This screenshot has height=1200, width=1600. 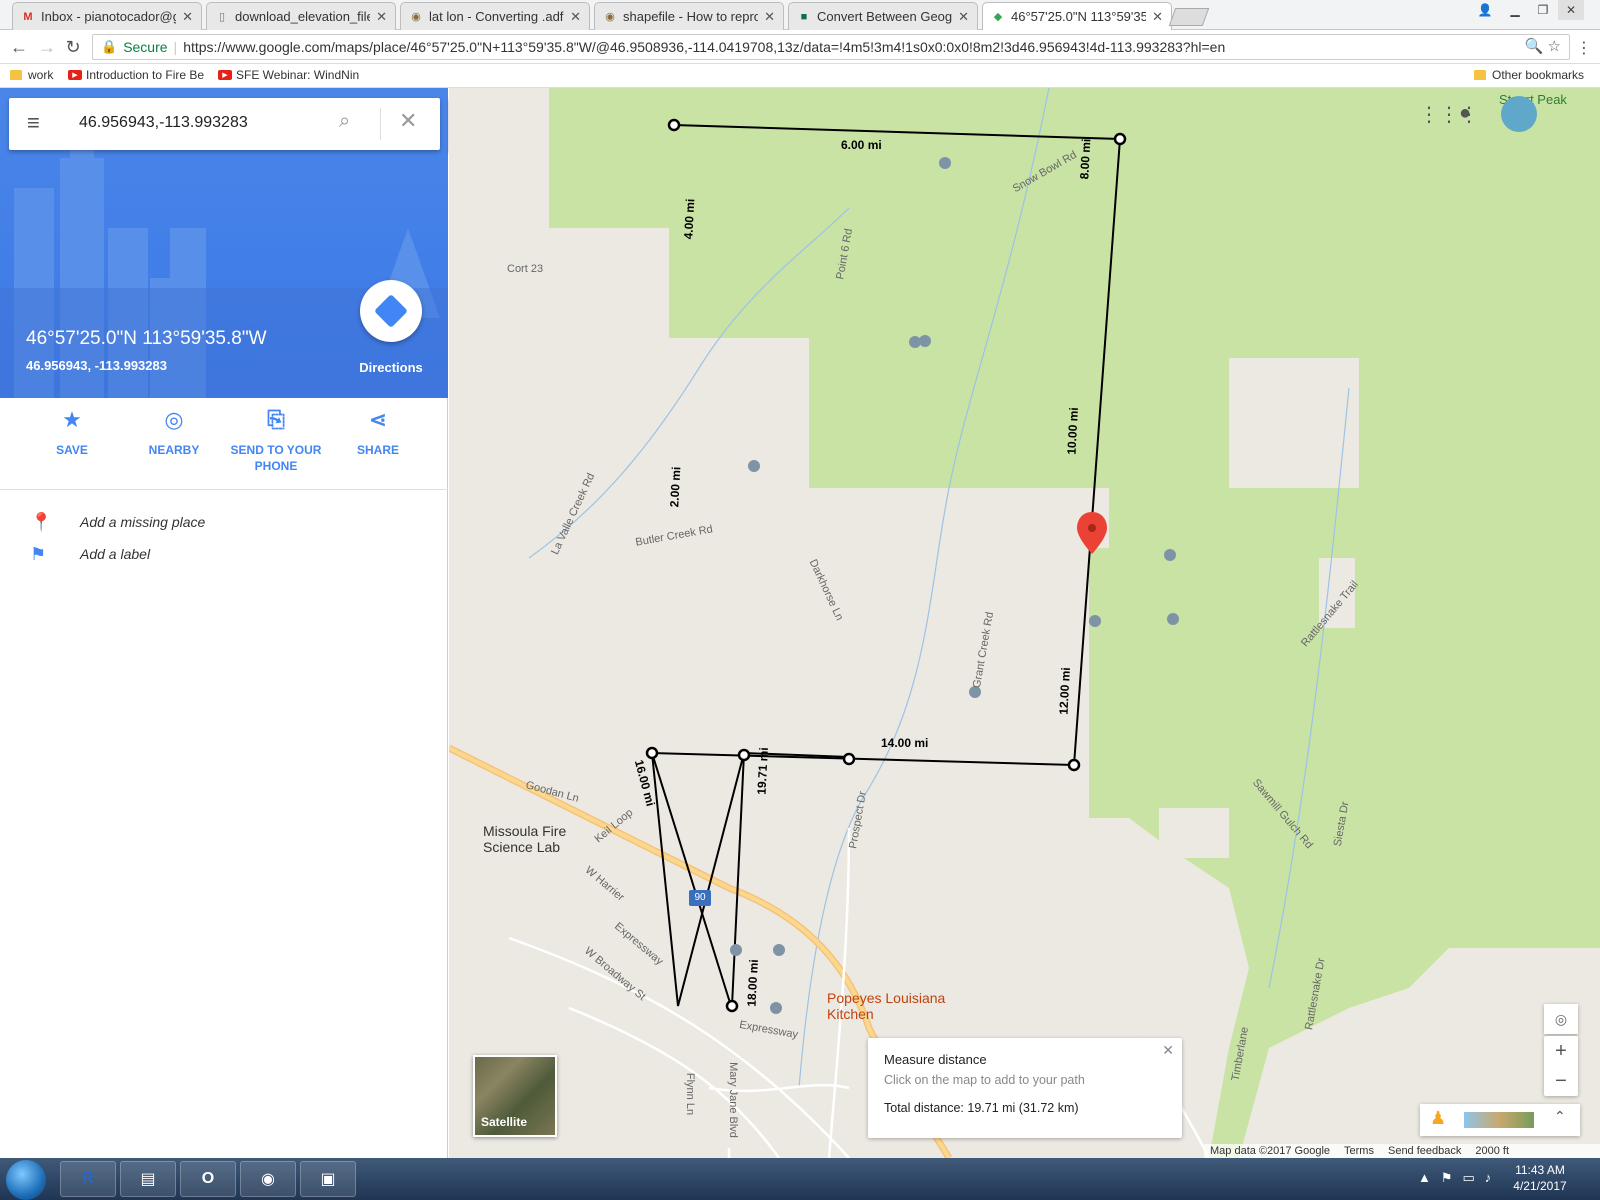 I want to click on expand-icon: ⌃, so click(x=1560, y=1116).